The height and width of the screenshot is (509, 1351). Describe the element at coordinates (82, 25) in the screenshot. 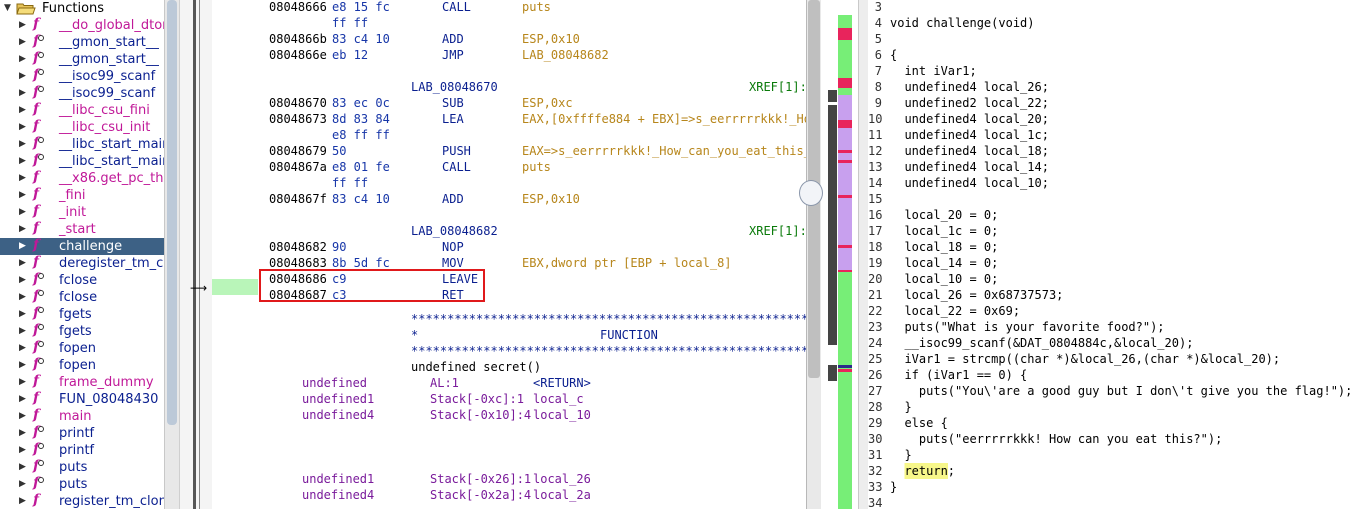

I see `tree-item: ▶ f __do_global_dtor` at that location.